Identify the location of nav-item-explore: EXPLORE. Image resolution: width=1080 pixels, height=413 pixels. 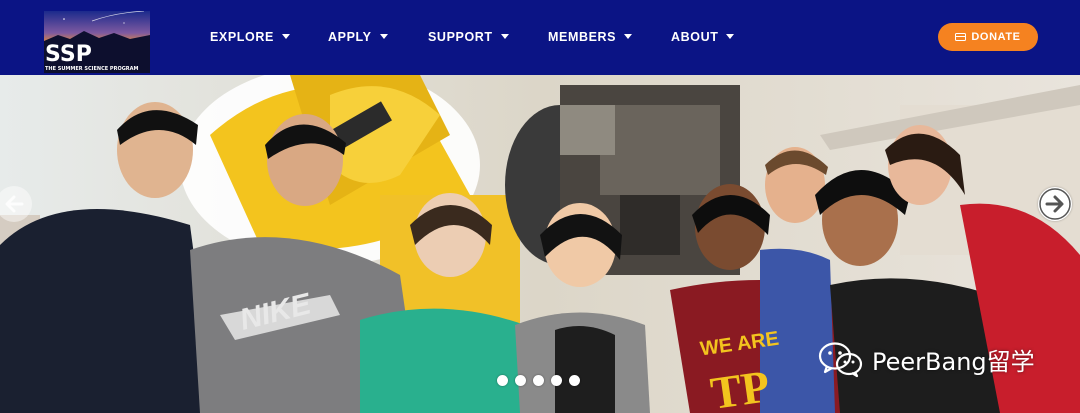
(250, 37).